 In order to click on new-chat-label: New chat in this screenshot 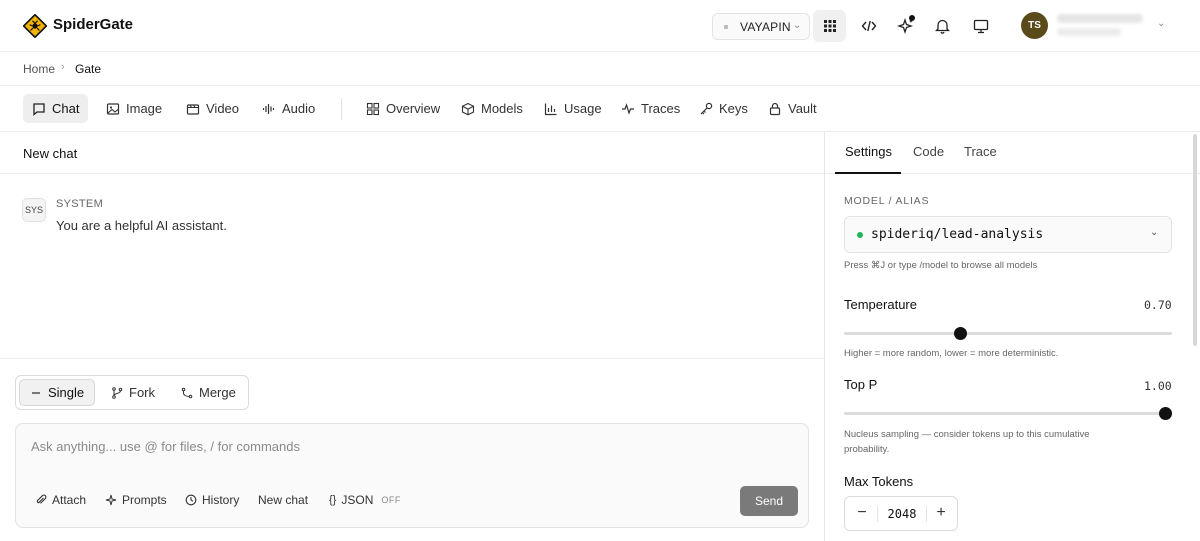, I will do `click(283, 500)`.